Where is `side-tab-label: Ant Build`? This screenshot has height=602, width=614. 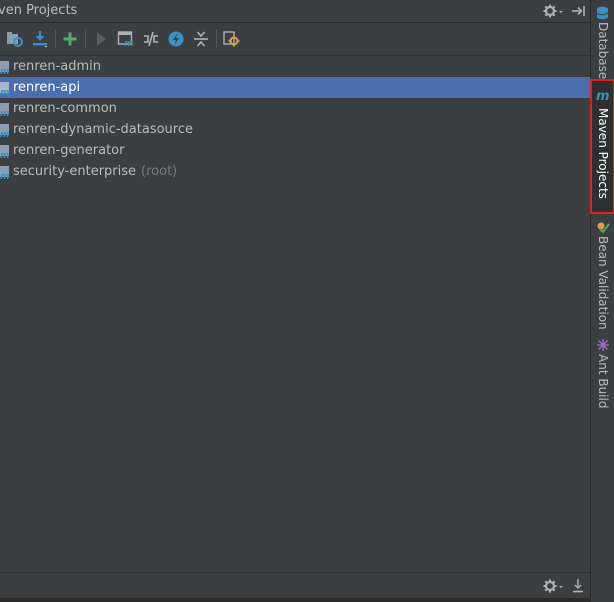 side-tab-label: Ant Build is located at coordinates (603, 381).